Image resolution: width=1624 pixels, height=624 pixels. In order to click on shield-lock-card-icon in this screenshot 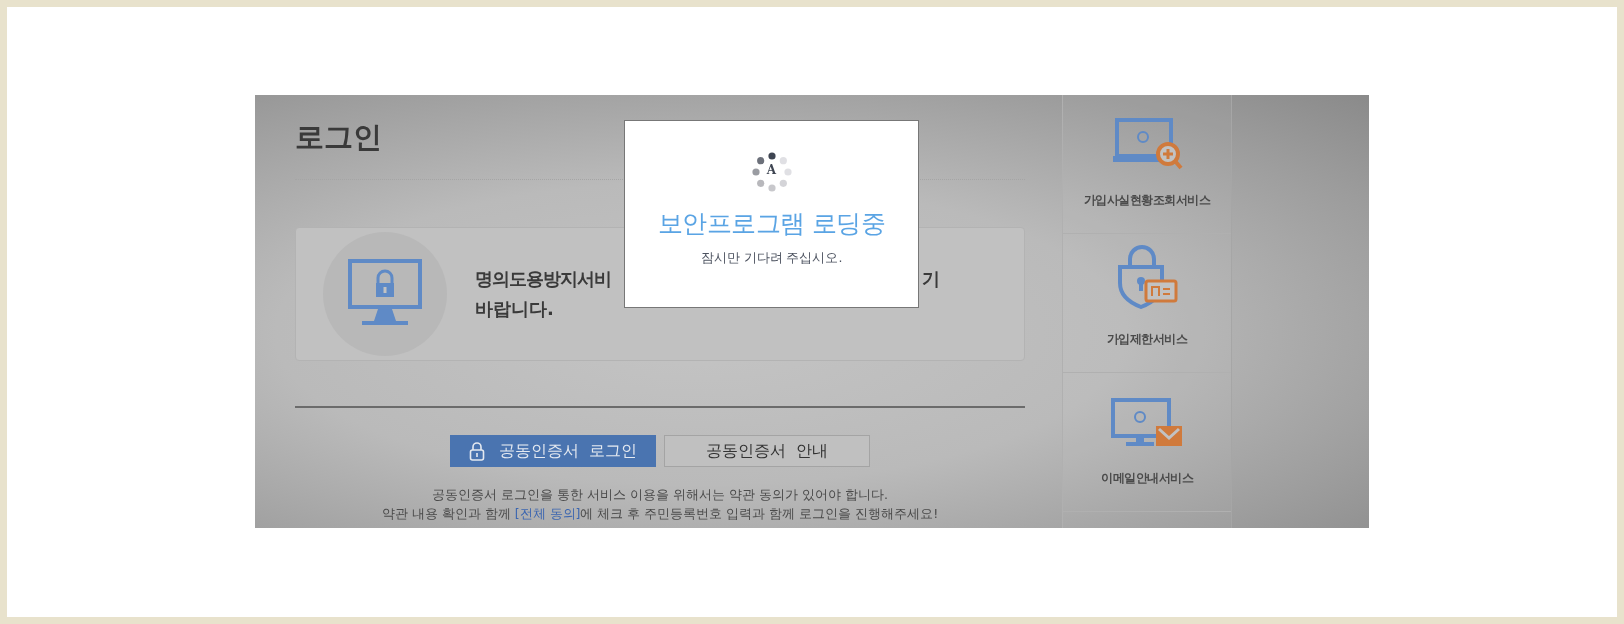, I will do `click(1147, 277)`.